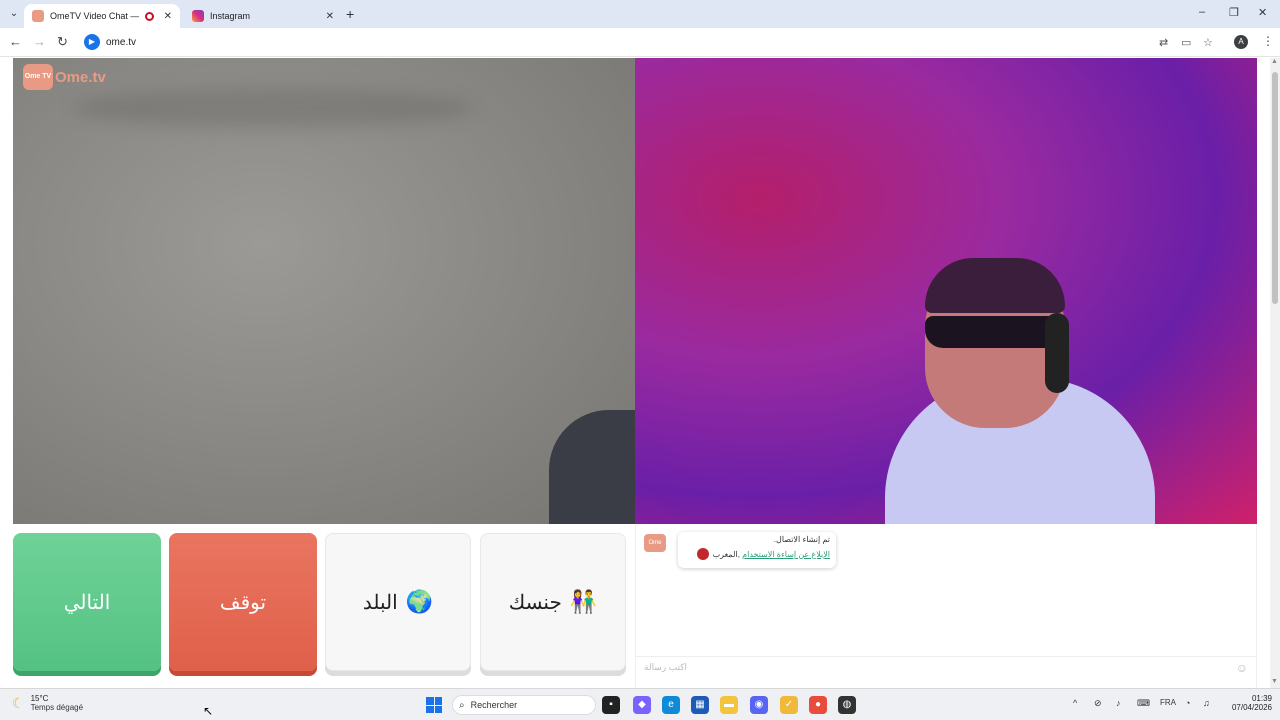  Describe the element at coordinates (1206, 703) in the screenshot. I see `volume-icon: ♫` at that location.